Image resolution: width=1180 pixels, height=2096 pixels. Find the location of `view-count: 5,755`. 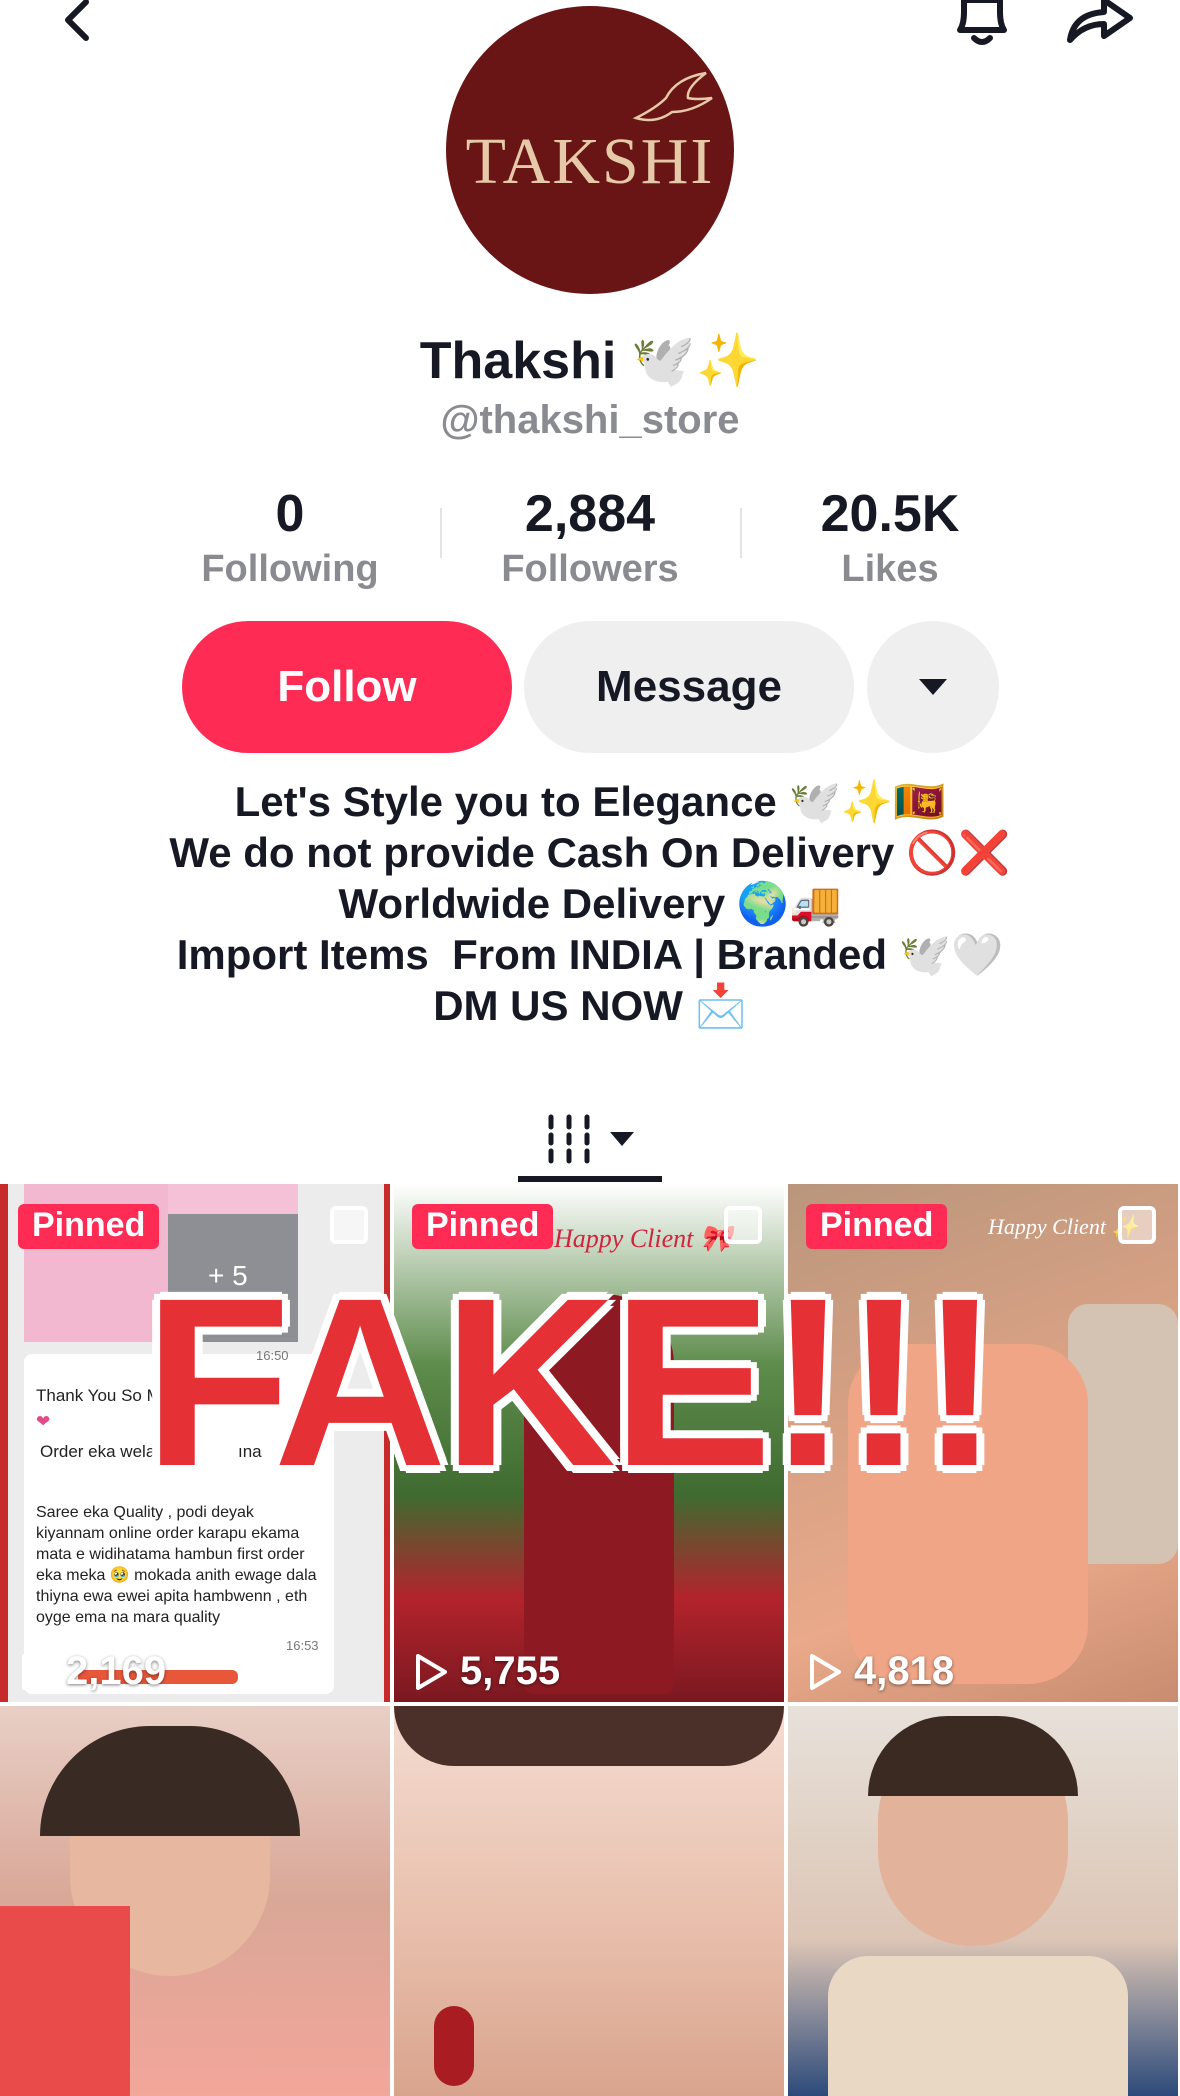

view-count: 5,755 is located at coordinates (487, 1671).